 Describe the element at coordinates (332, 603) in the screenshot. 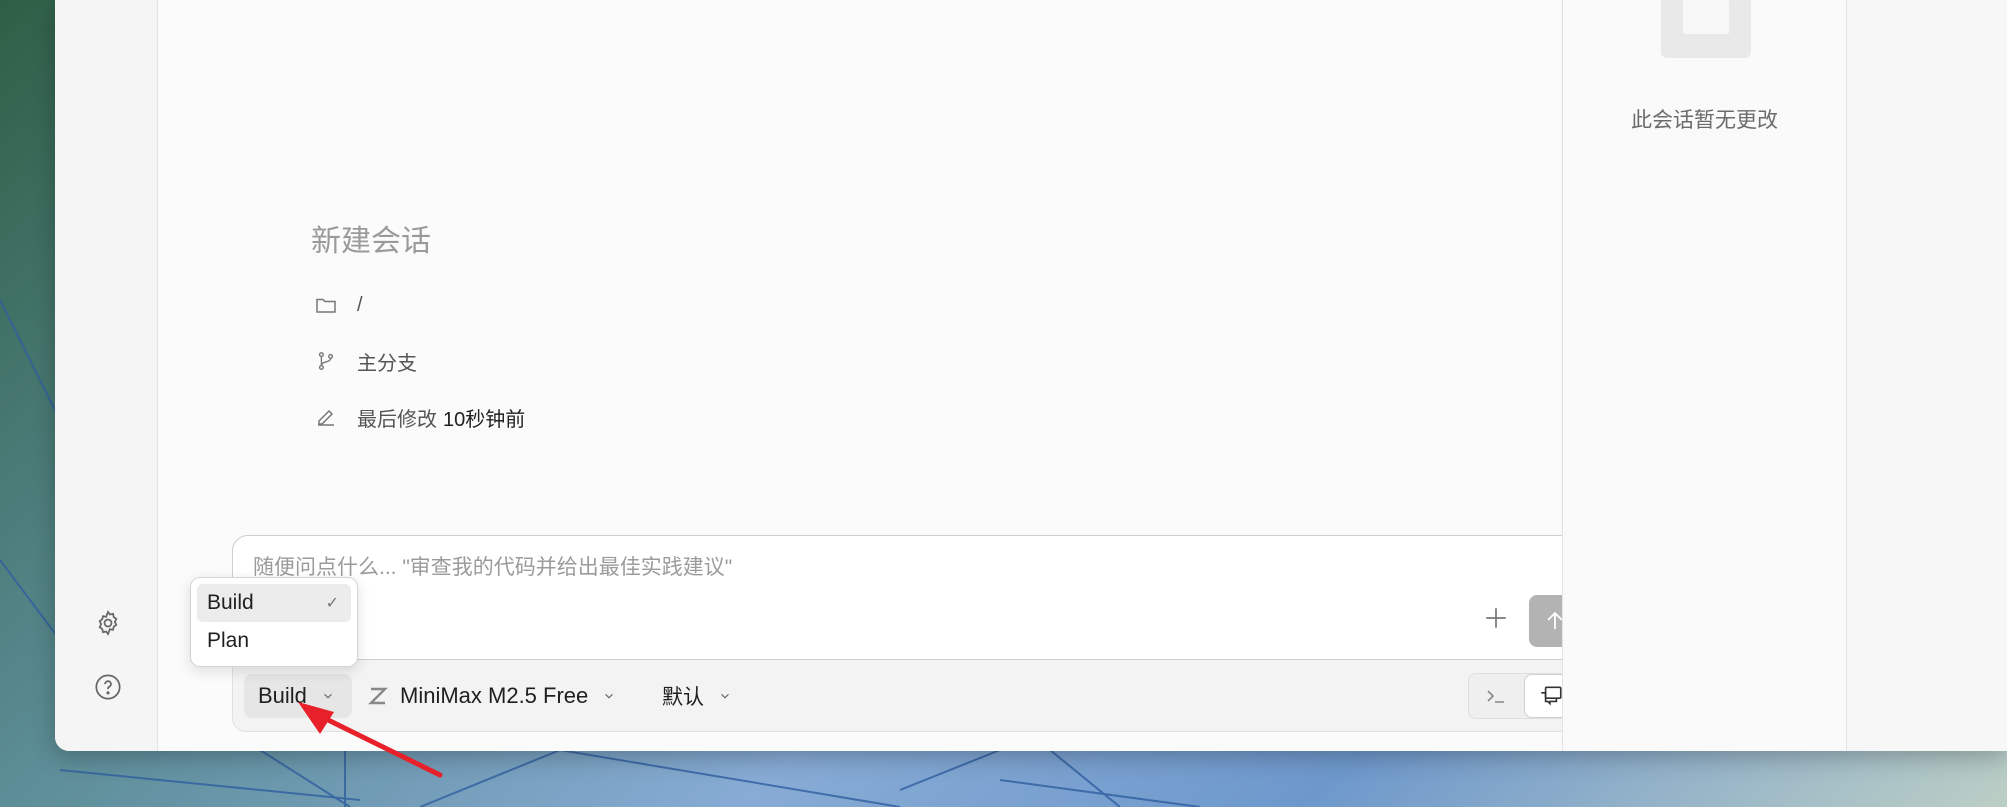

I see `check-icon: ✓` at that location.